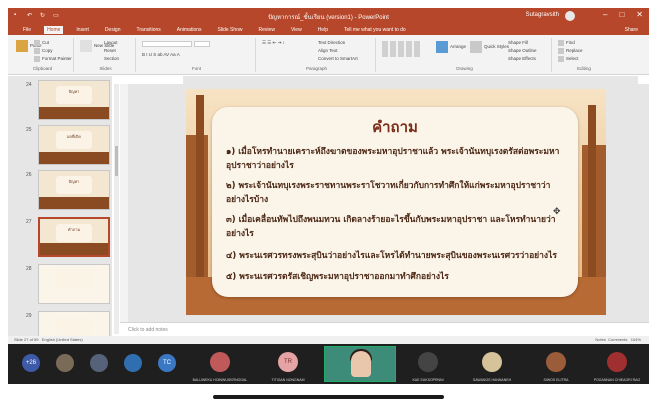 The width and height of the screenshot is (657, 406). Describe the element at coordinates (177, 44) in the screenshot. I see `font-name-box` at that location.